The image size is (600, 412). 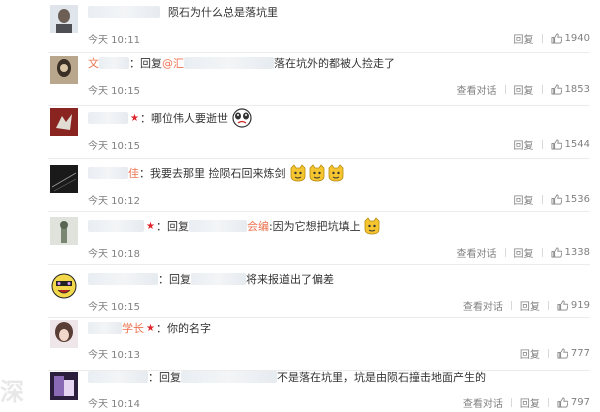 I want to click on like-button: 1940, so click(x=570, y=38).